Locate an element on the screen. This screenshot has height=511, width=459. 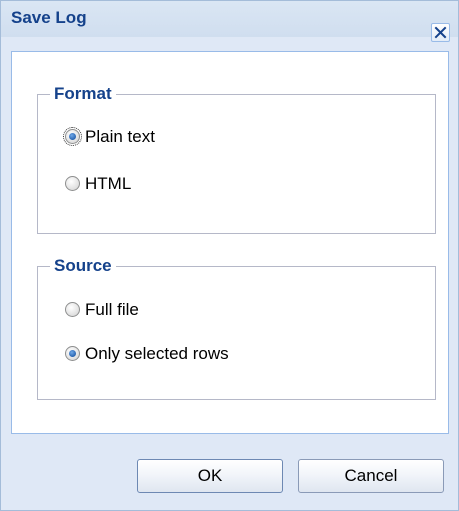
source-full-file-label: Full file is located at coordinates (112, 309).